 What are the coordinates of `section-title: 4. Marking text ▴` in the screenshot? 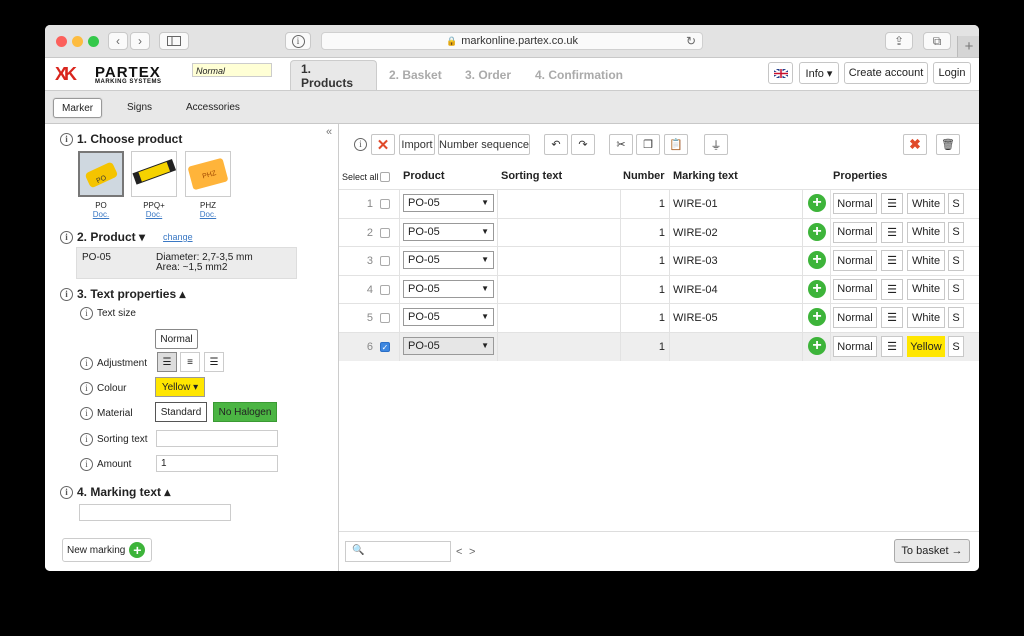 It's located at (123, 492).